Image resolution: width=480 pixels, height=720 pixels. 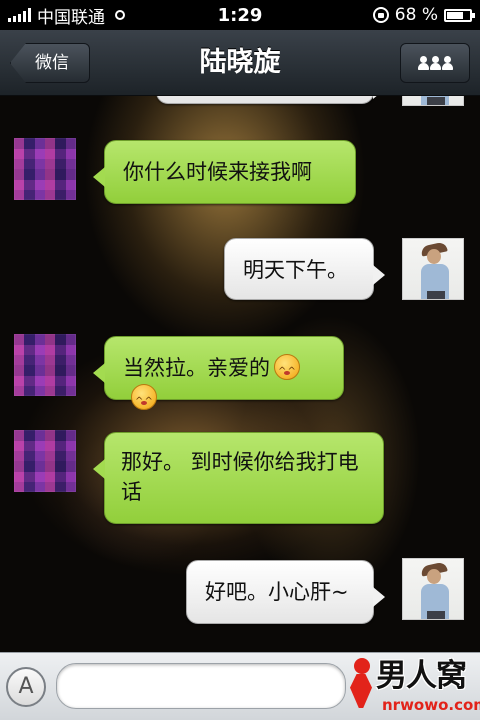 I want to click on message-bubble-outgoing: 明天下午。, so click(x=304, y=269).